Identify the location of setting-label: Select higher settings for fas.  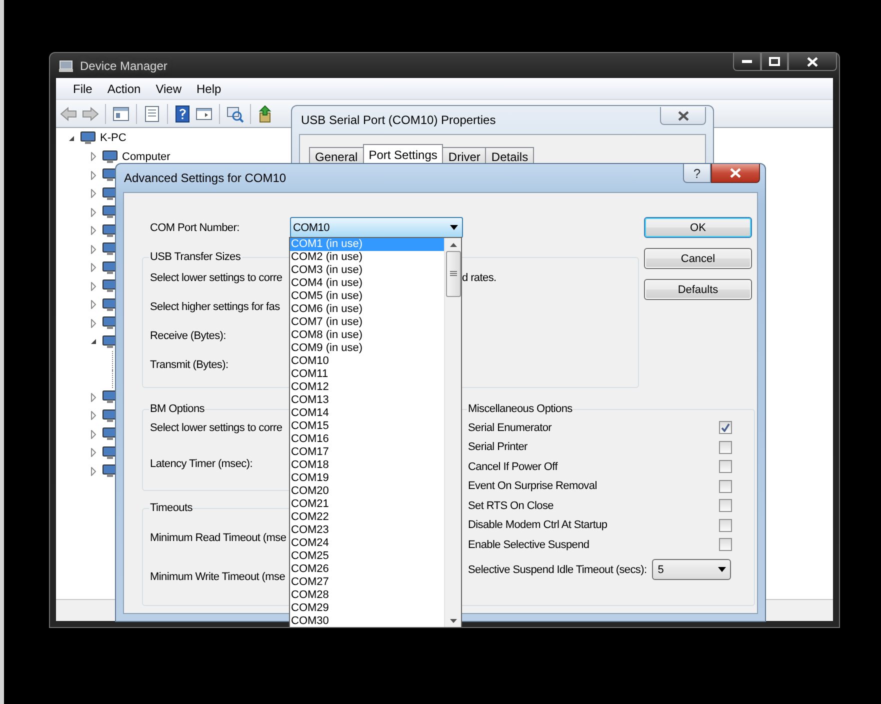
(215, 306).